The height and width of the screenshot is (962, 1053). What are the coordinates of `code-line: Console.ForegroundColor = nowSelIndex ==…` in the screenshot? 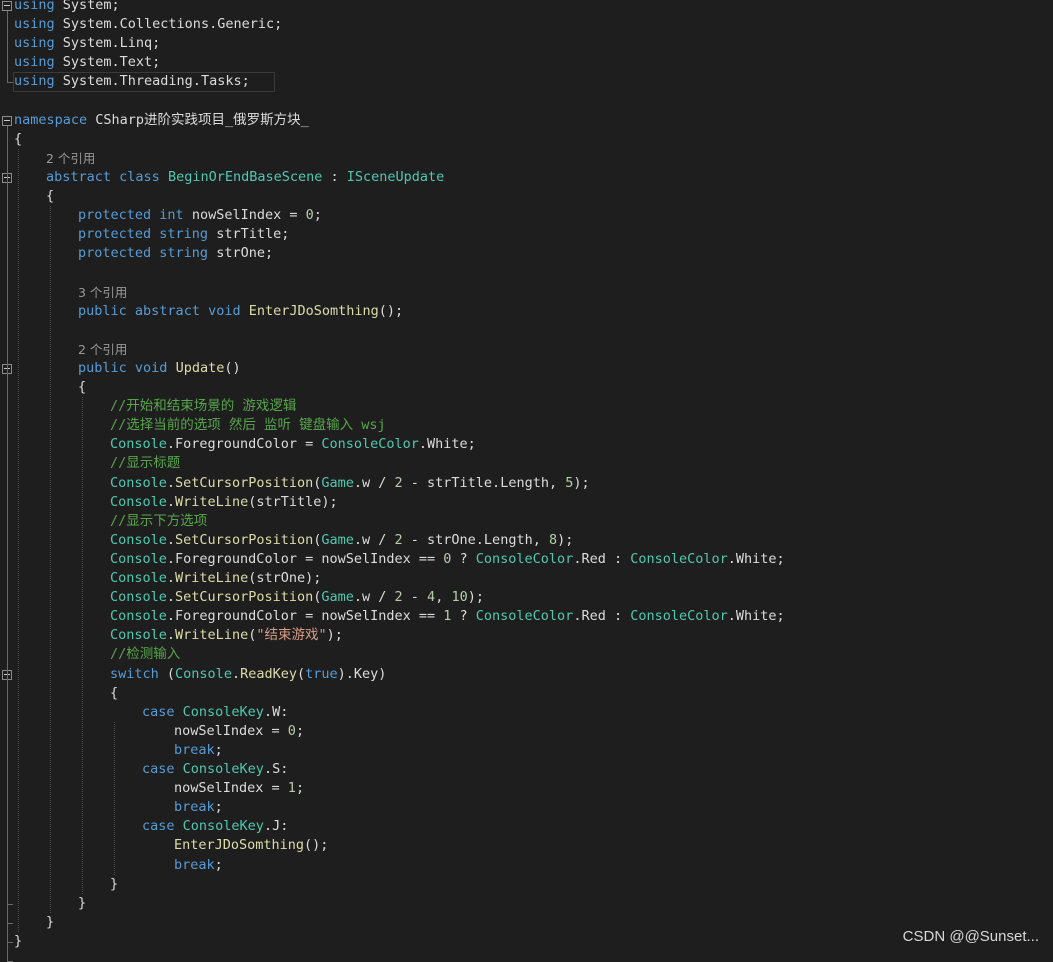 It's located at (526, 616).